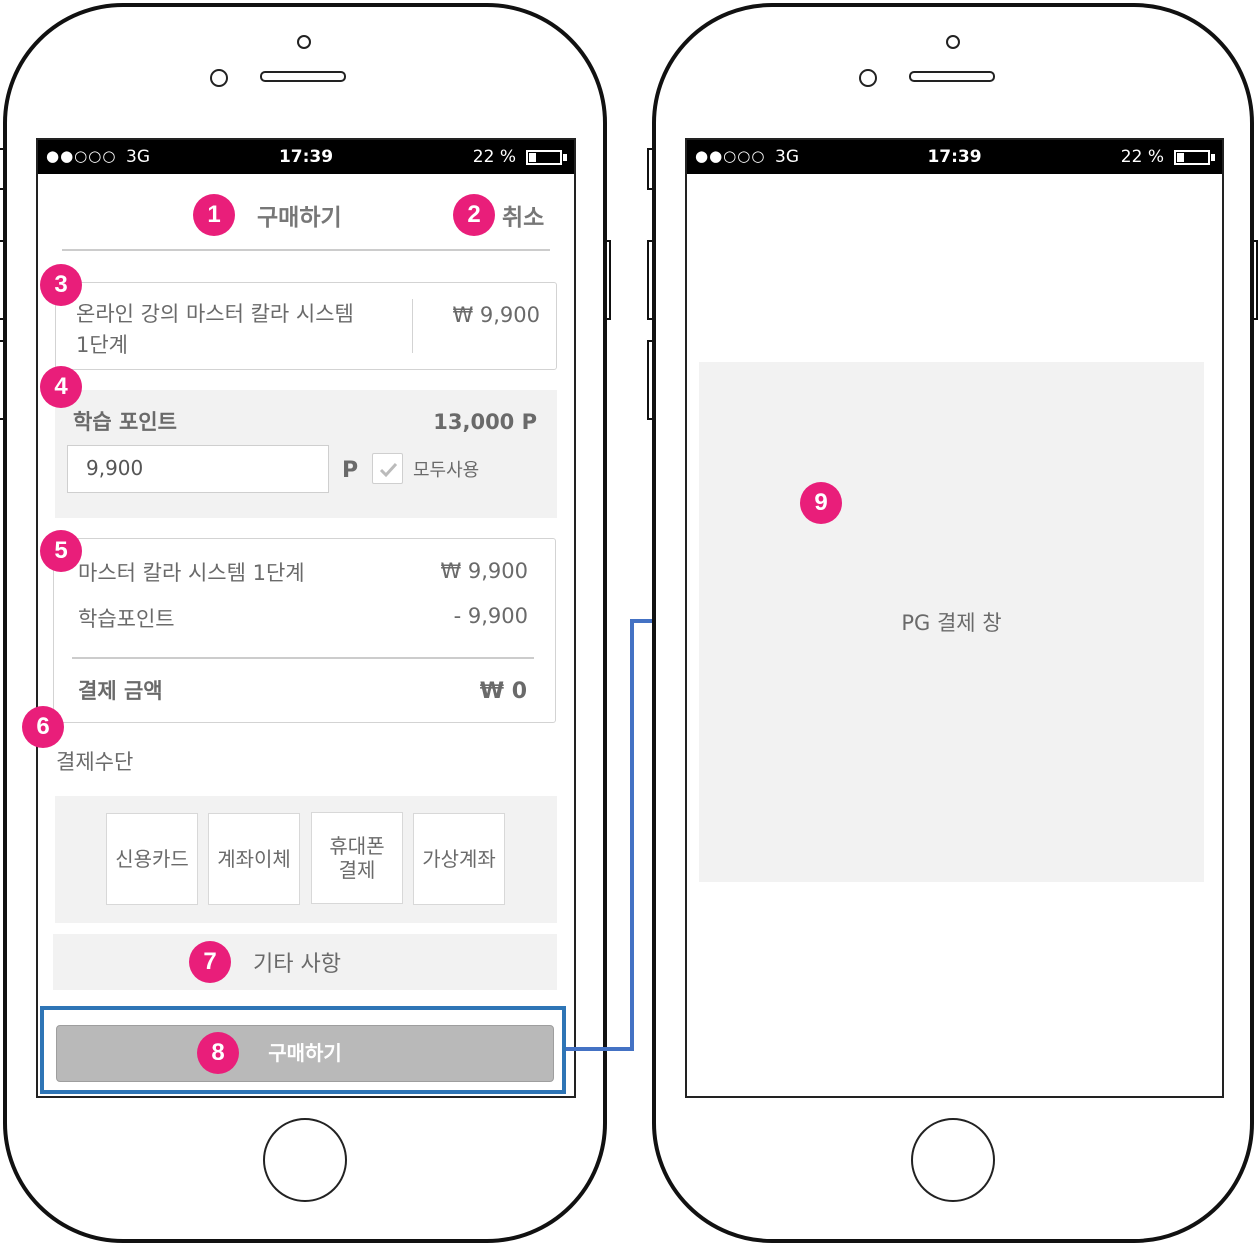 The image size is (1258, 1246). Describe the element at coordinates (299, 218) in the screenshot. I see `page-title: 구매하기` at that location.